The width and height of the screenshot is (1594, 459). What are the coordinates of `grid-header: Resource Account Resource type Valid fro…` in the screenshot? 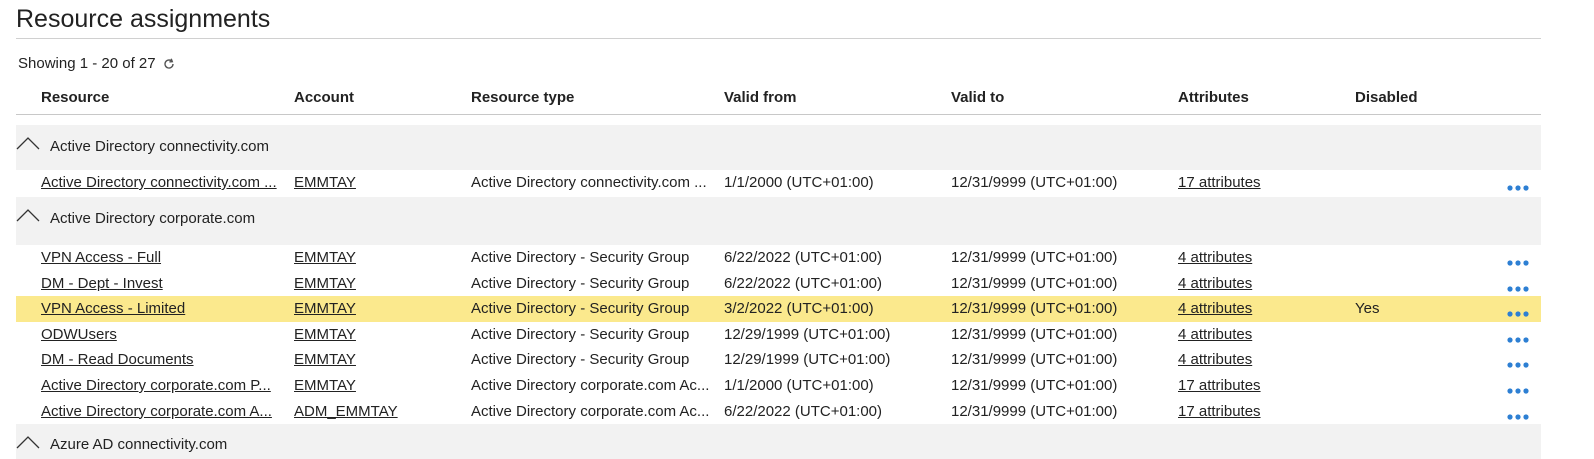 It's located at (778, 100).